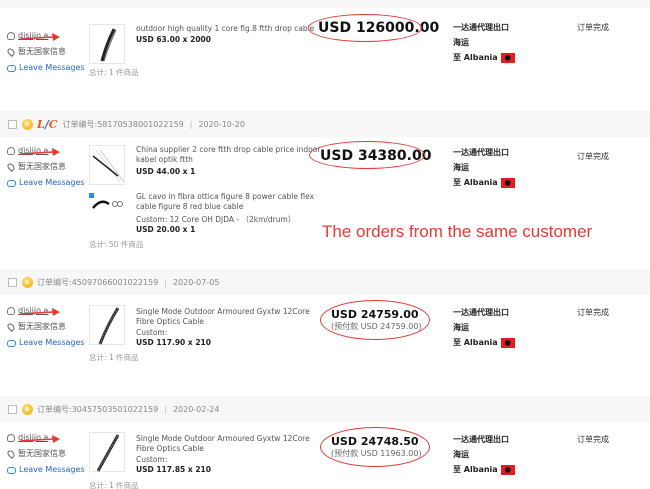  Describe the element at coordinates (196, 282) in the screenshot. I see `order-date: 2020-07-05` at that location.